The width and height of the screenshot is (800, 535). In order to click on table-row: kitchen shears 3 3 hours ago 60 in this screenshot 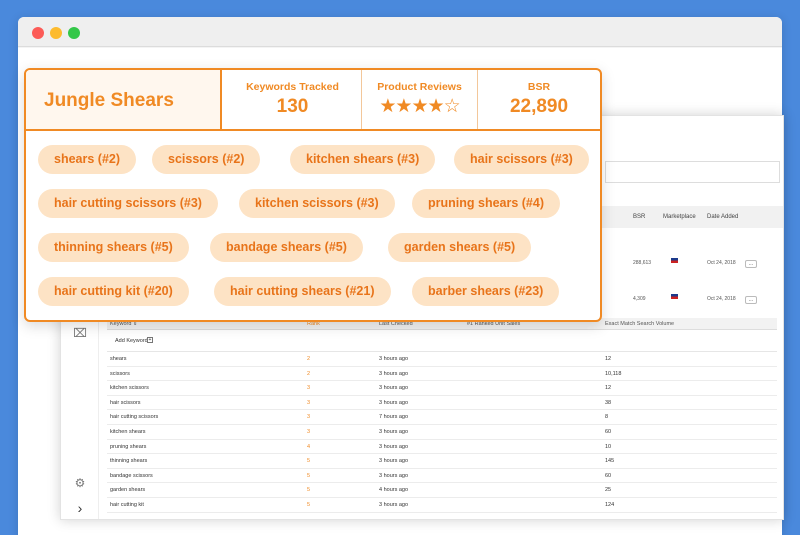, I will do `click(442, 432)`.